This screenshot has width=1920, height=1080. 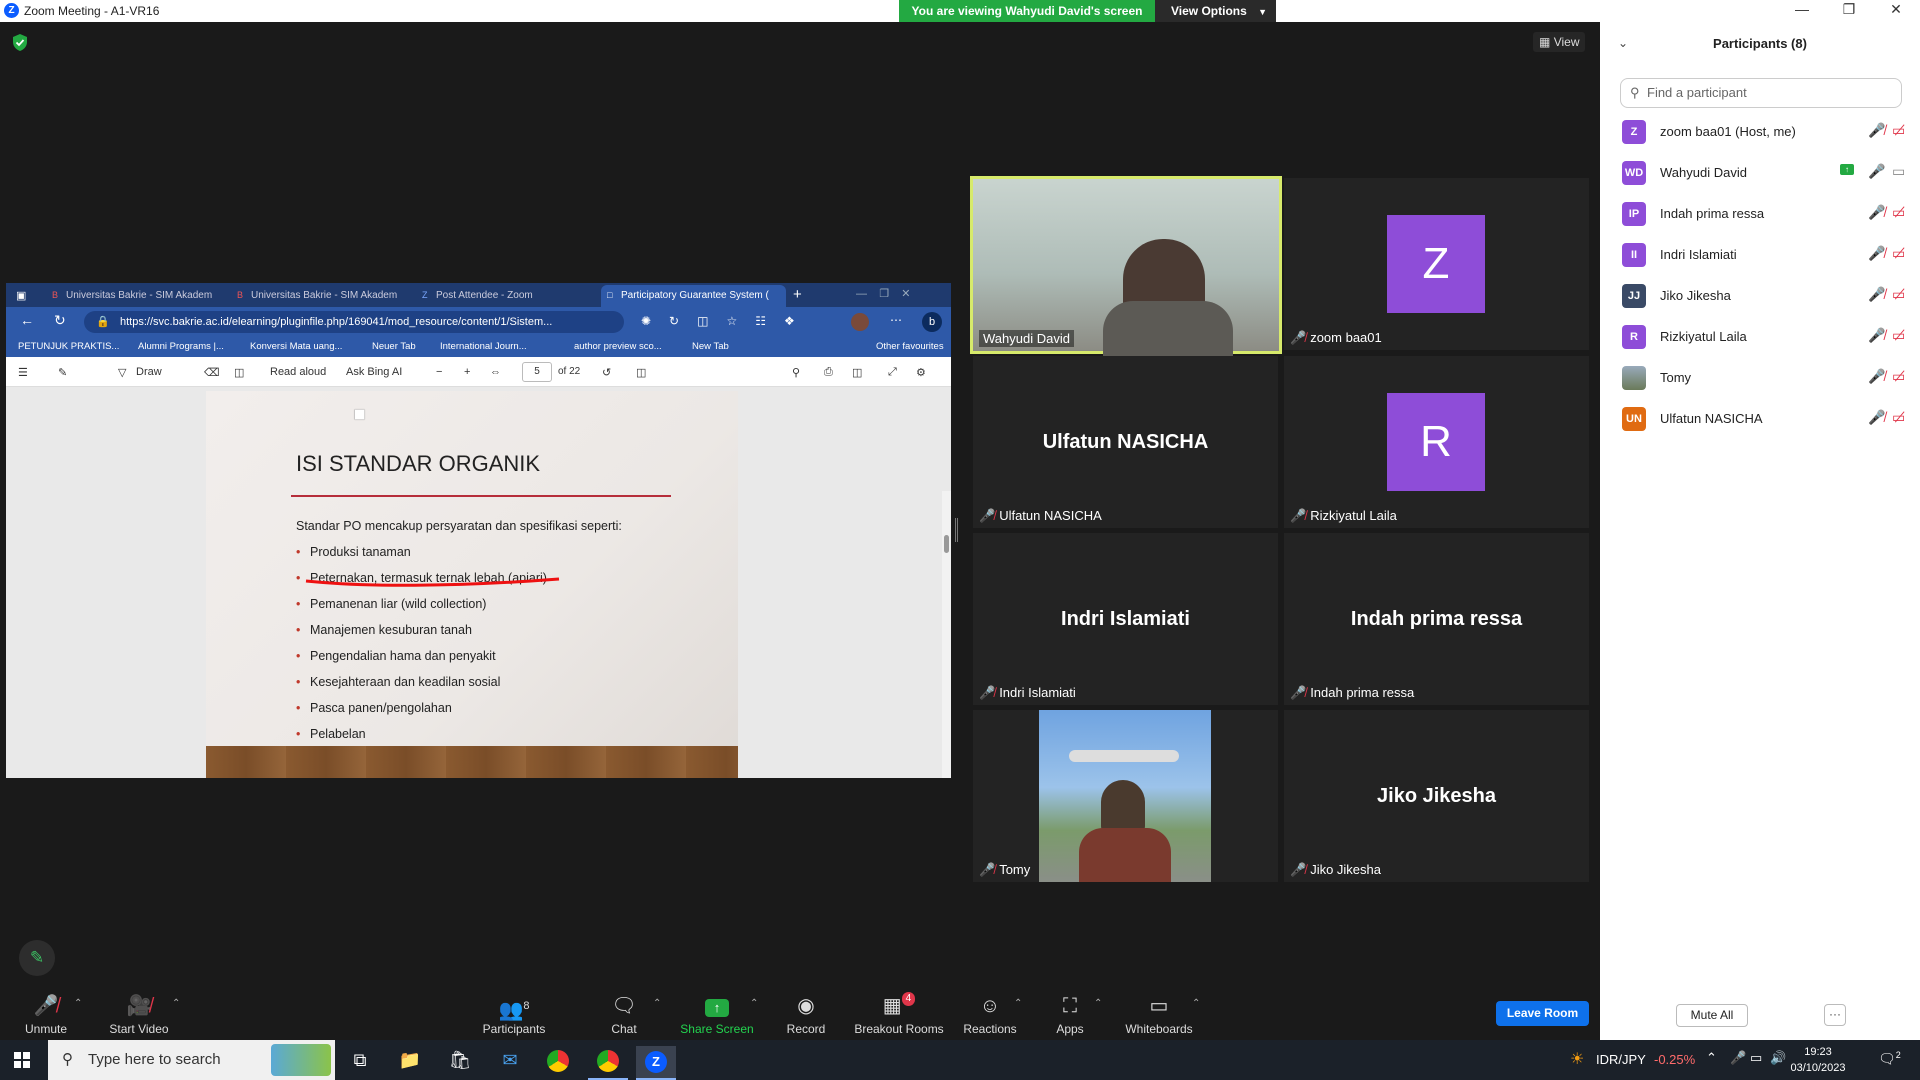 I want to click on contents-icon: ☰, so click(x=23, y=372).